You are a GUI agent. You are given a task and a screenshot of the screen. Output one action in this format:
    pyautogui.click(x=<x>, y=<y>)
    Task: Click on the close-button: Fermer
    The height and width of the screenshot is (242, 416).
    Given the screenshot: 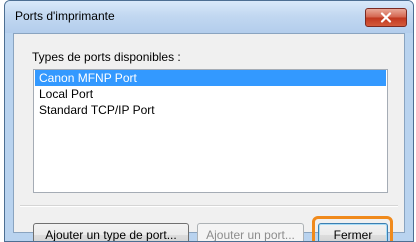 What is the action you would take?
    pyautogui.click(x=353, y=232)
    